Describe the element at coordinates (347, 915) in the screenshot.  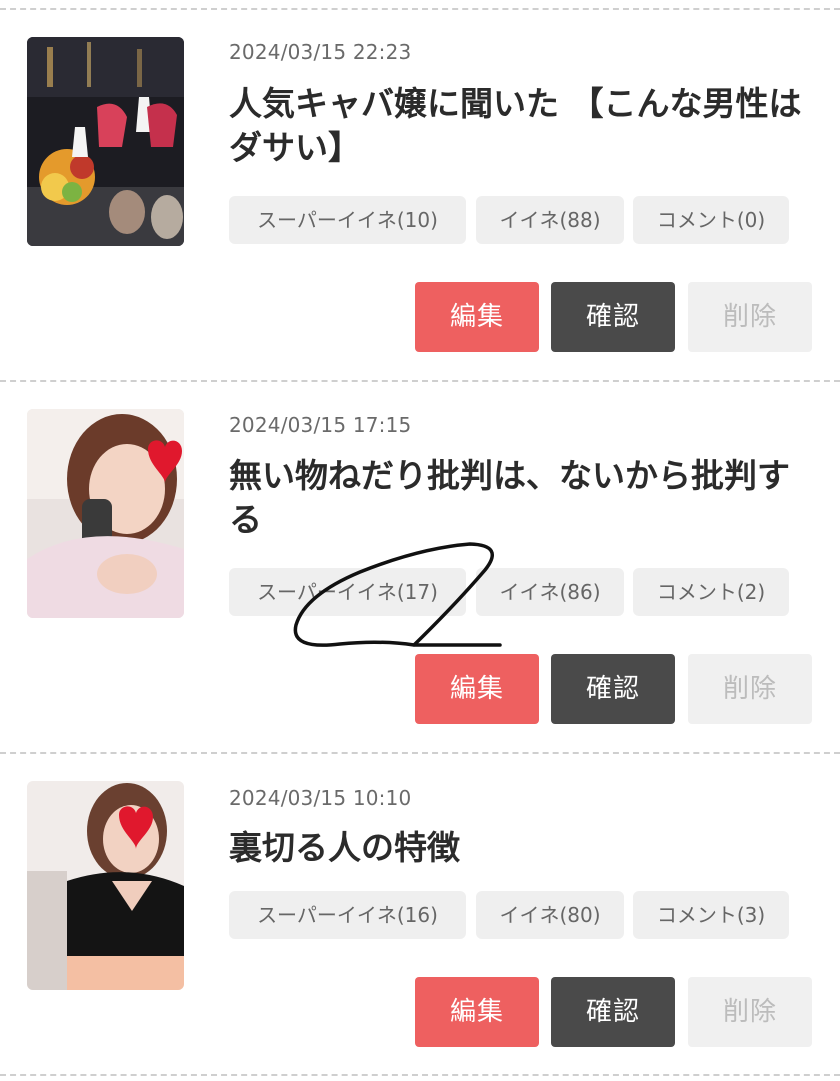
I see `super-like-count: スーパーイイネ(16)` at that location.